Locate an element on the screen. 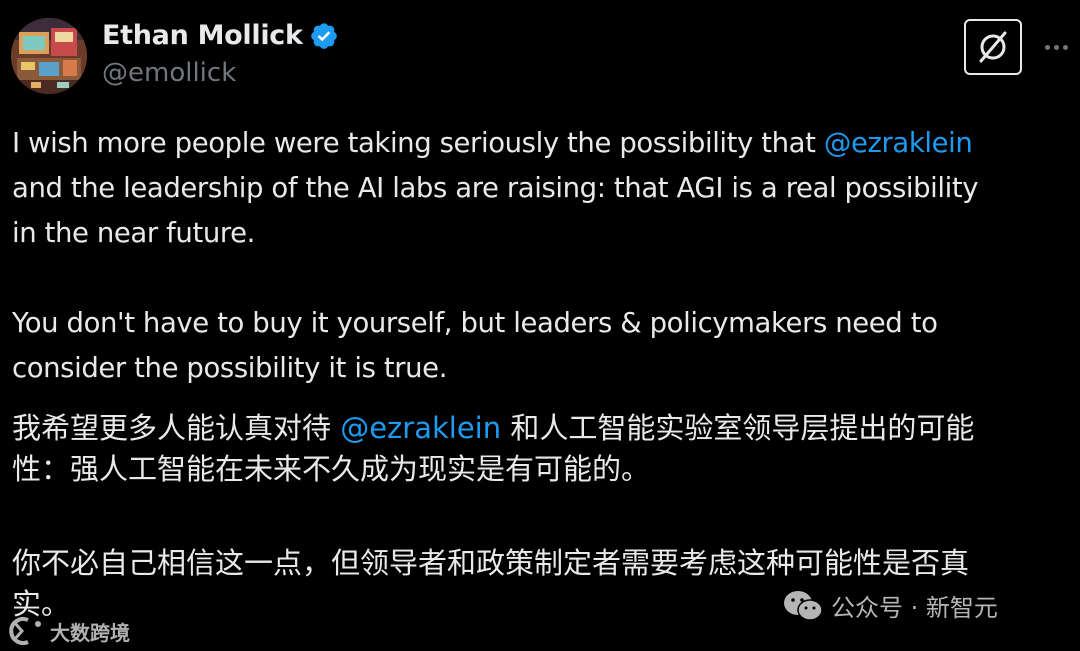 This screenshot has width=1080, height=651. wechat-icon is located at coordinates (803, 605).